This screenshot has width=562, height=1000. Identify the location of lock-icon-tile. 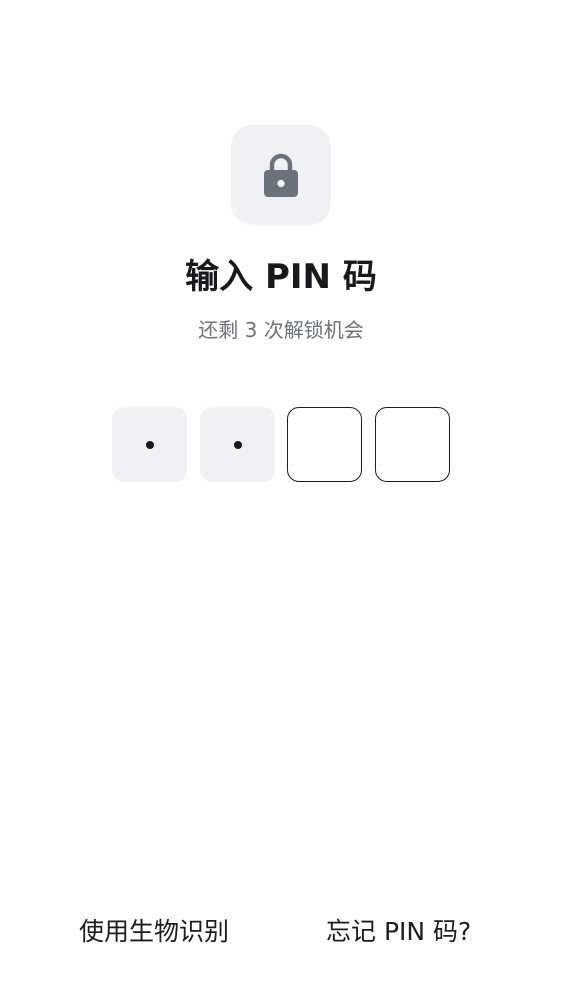
(281, 175).